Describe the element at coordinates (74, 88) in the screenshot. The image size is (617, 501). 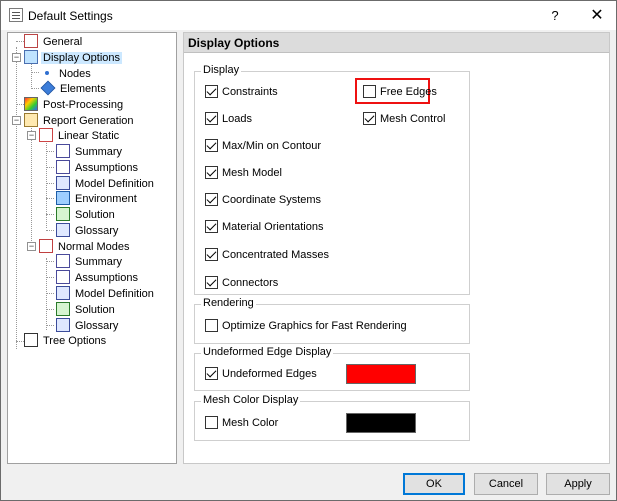
I see `tree-item-elements: Elements` at that location.